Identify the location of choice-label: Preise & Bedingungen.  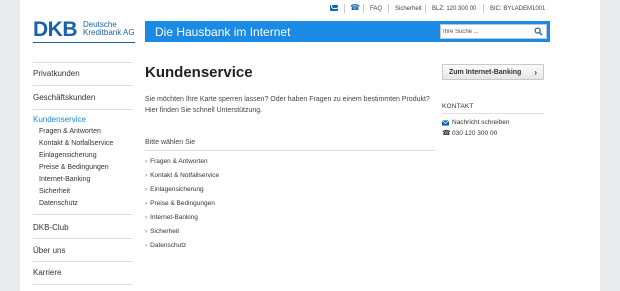
(182, 203).